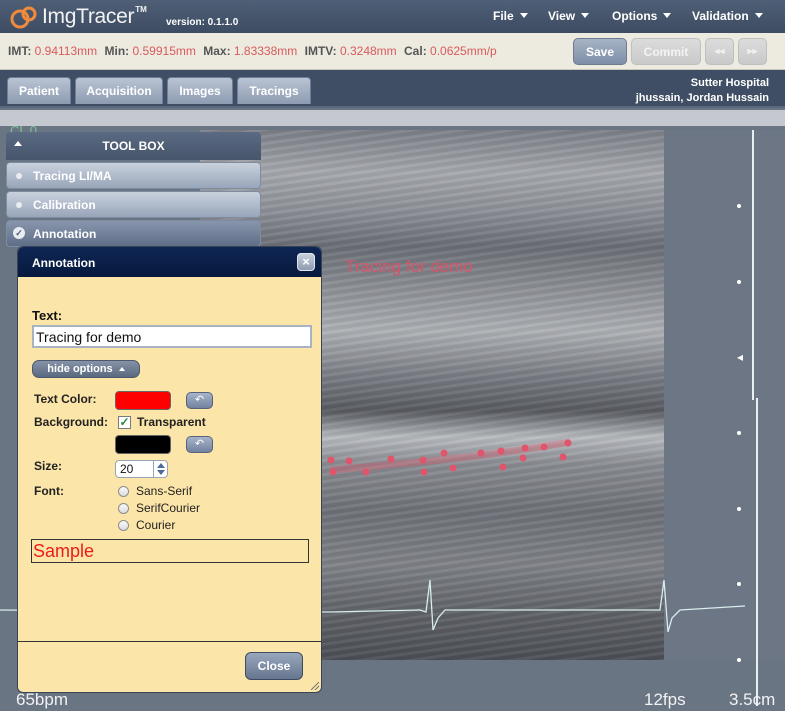 This screenshot has width=785, height=711. Describe the element at coordinates (119, 90) in the screenshot. I see `tab-acquisition: Acquisition` at that location.